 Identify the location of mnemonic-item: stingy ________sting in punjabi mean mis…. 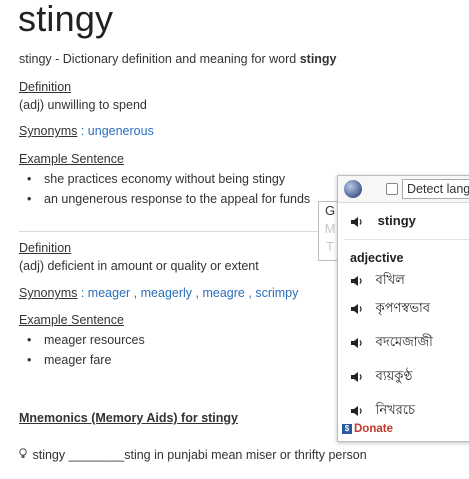
(193, 455).